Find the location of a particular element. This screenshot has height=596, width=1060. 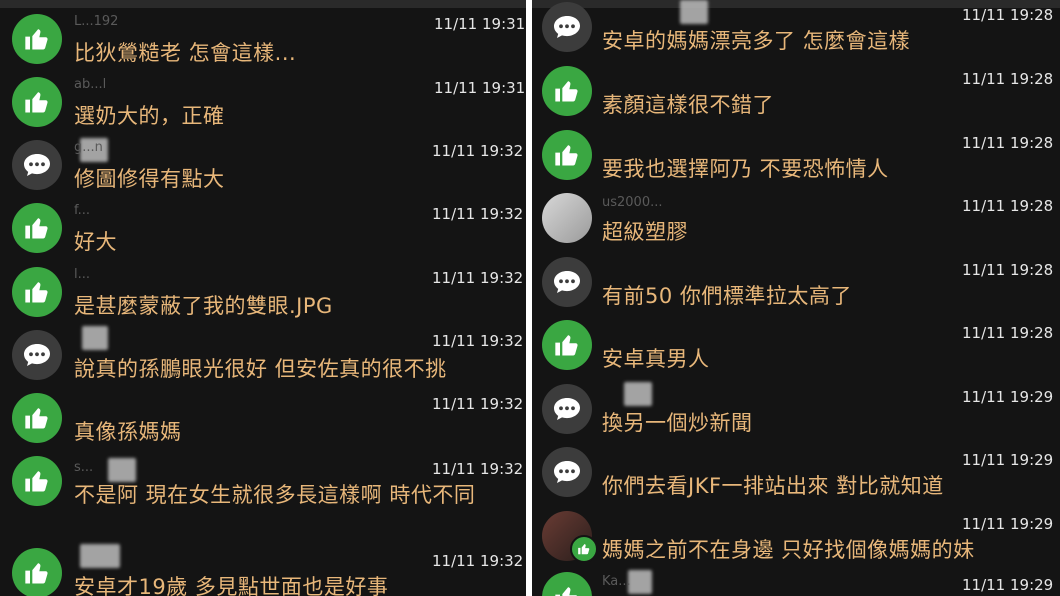

comment-row: 11/11 19:28 安卓真男人 is located at coordinates (796, 348).